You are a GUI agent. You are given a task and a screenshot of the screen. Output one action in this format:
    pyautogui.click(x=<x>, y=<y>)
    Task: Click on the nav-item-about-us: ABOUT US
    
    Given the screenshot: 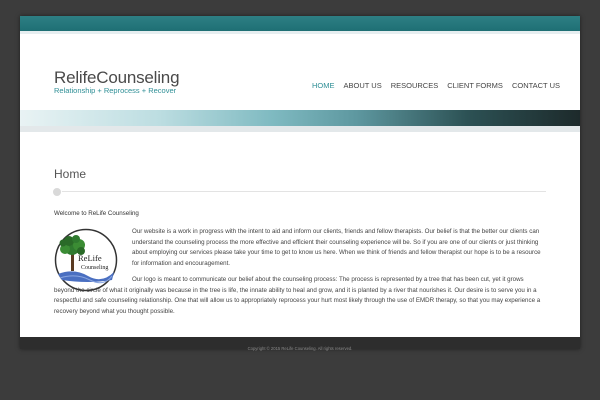 What is the action you would take?
    pyautogui.click(x=363, y=85)
    